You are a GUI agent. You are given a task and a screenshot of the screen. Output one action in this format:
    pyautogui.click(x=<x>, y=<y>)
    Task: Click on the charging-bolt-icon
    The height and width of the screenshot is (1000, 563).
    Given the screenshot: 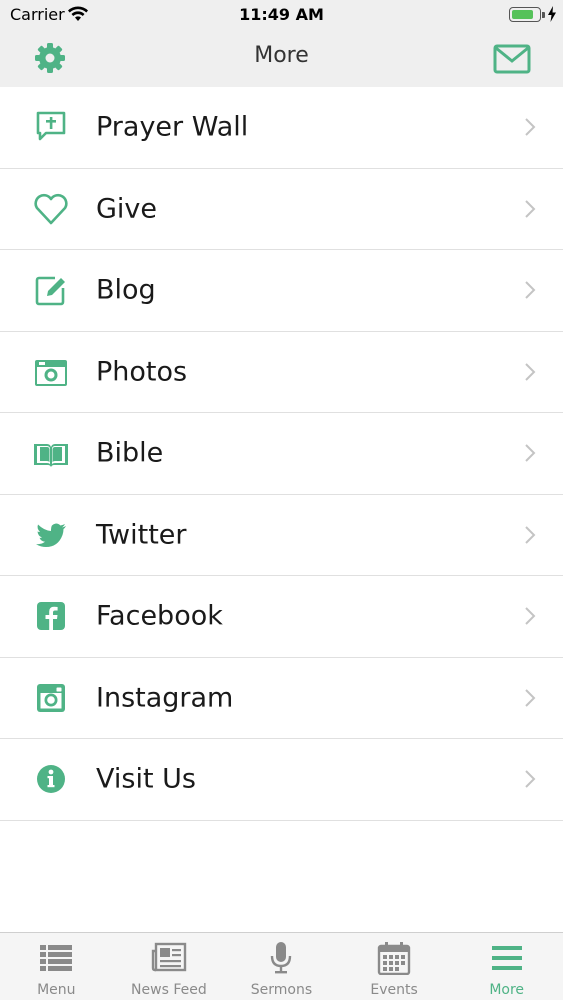 What is the action you would take?
    pyautogui.click(x=552, y=14)
    